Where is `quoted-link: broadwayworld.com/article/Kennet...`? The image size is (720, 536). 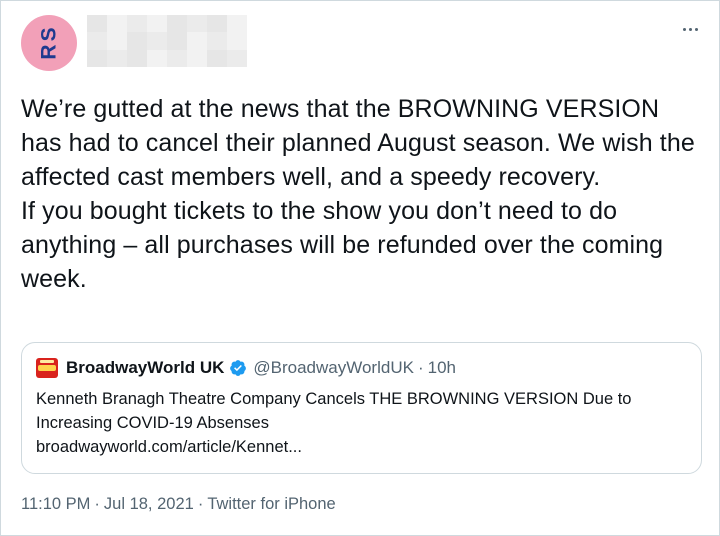
quoted-link: broadwayworld.com/article/Kennet... is located at coordinates (361, 447).